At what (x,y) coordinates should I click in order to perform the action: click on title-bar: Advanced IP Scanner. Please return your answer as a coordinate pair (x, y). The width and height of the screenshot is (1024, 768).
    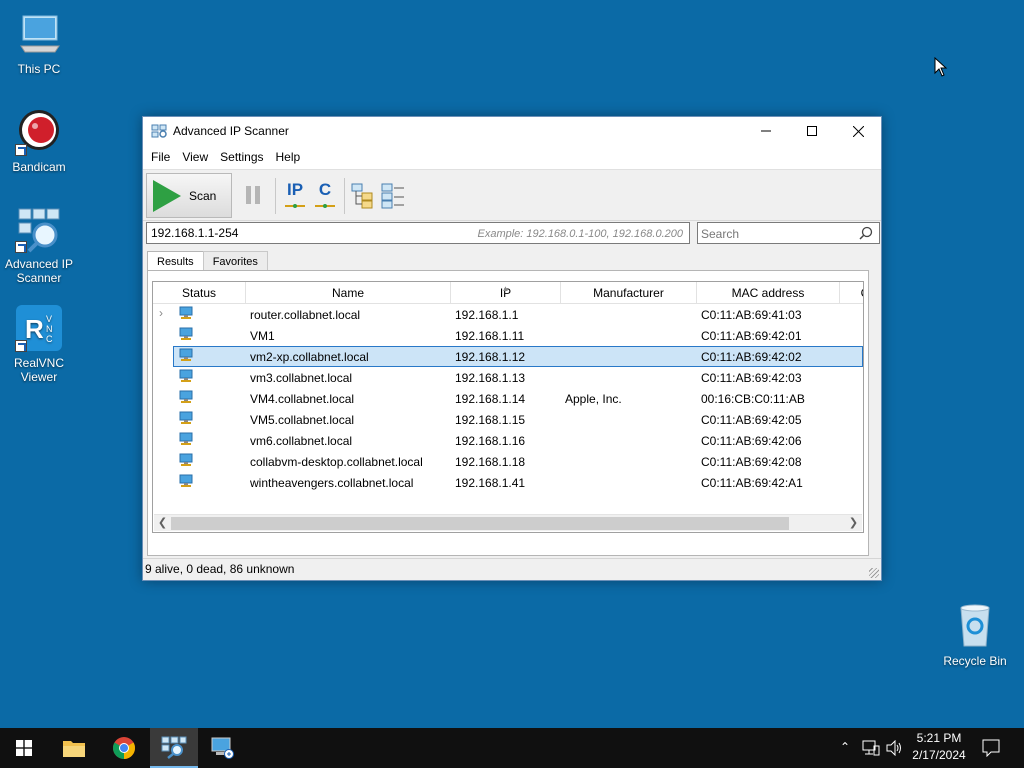
    Looking at the image, I should click on (512, 131).